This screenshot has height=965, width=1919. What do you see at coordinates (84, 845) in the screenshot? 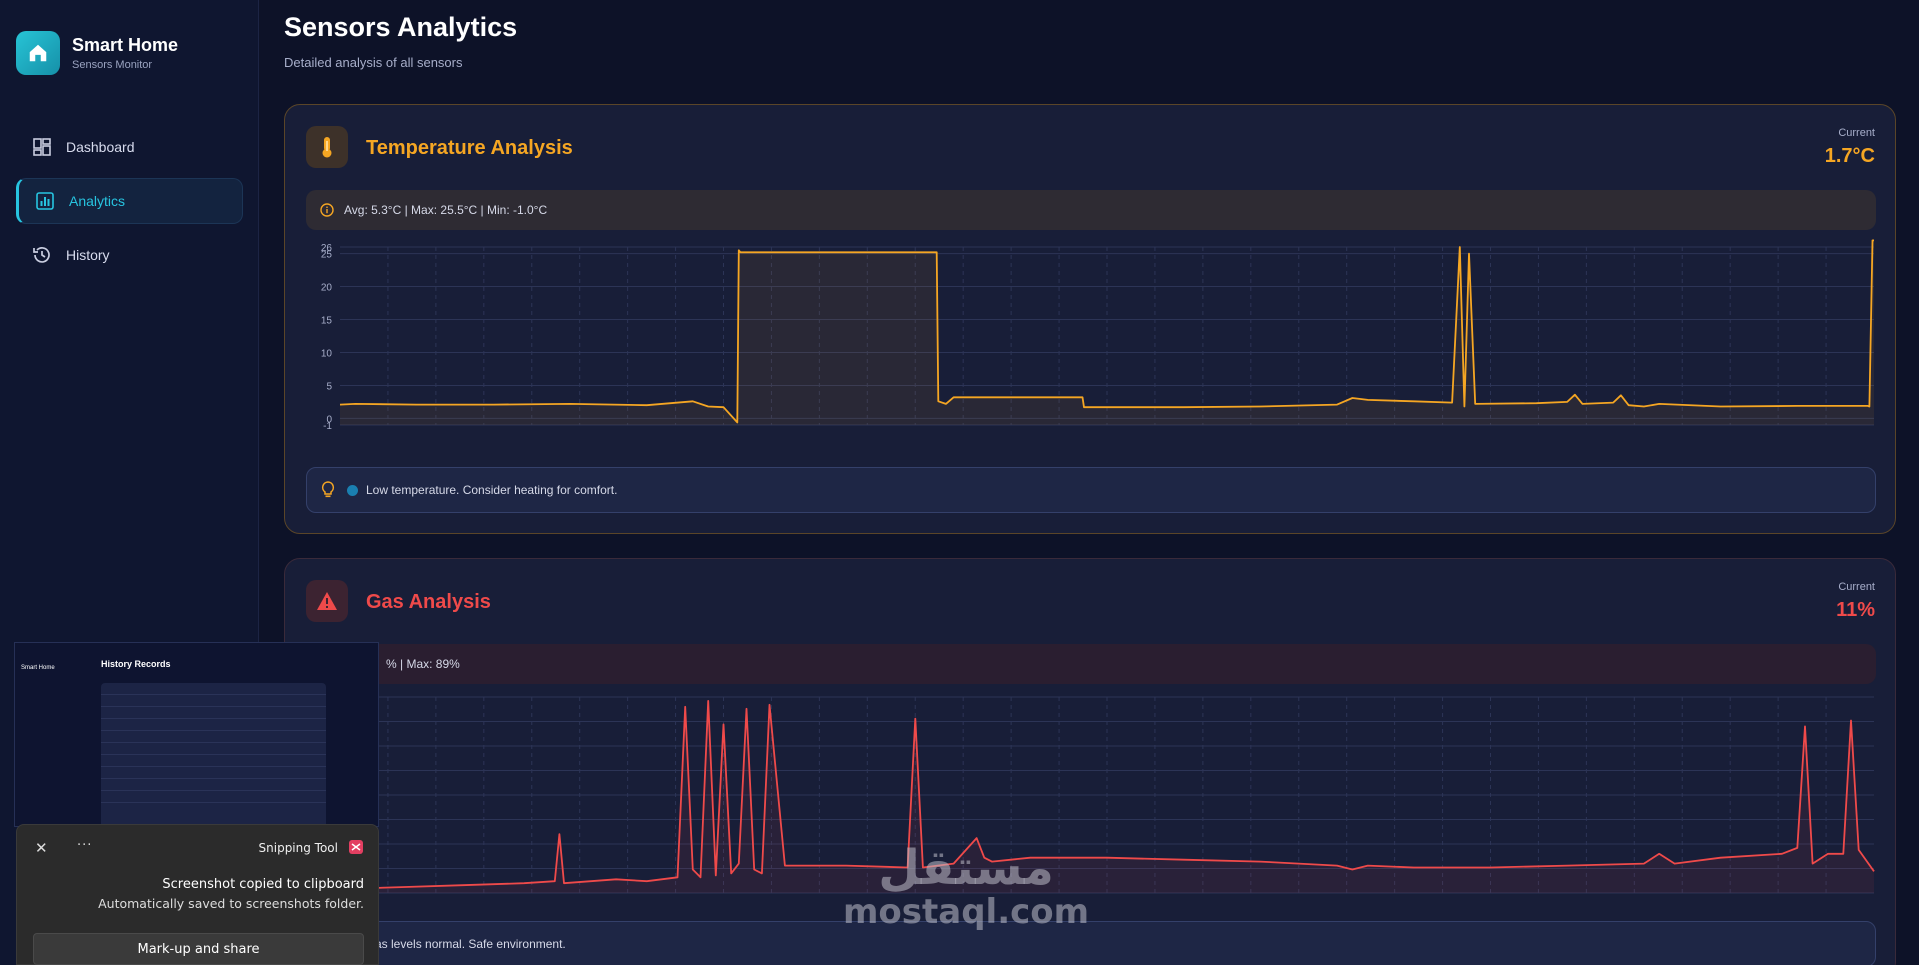
I see `more-options-icon: ···` at bounding box center [84, 845].